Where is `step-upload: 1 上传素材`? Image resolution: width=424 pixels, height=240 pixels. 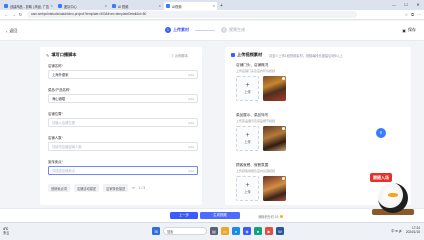 step-upload: 1 上传素材 is located at coordinates (177, 30).